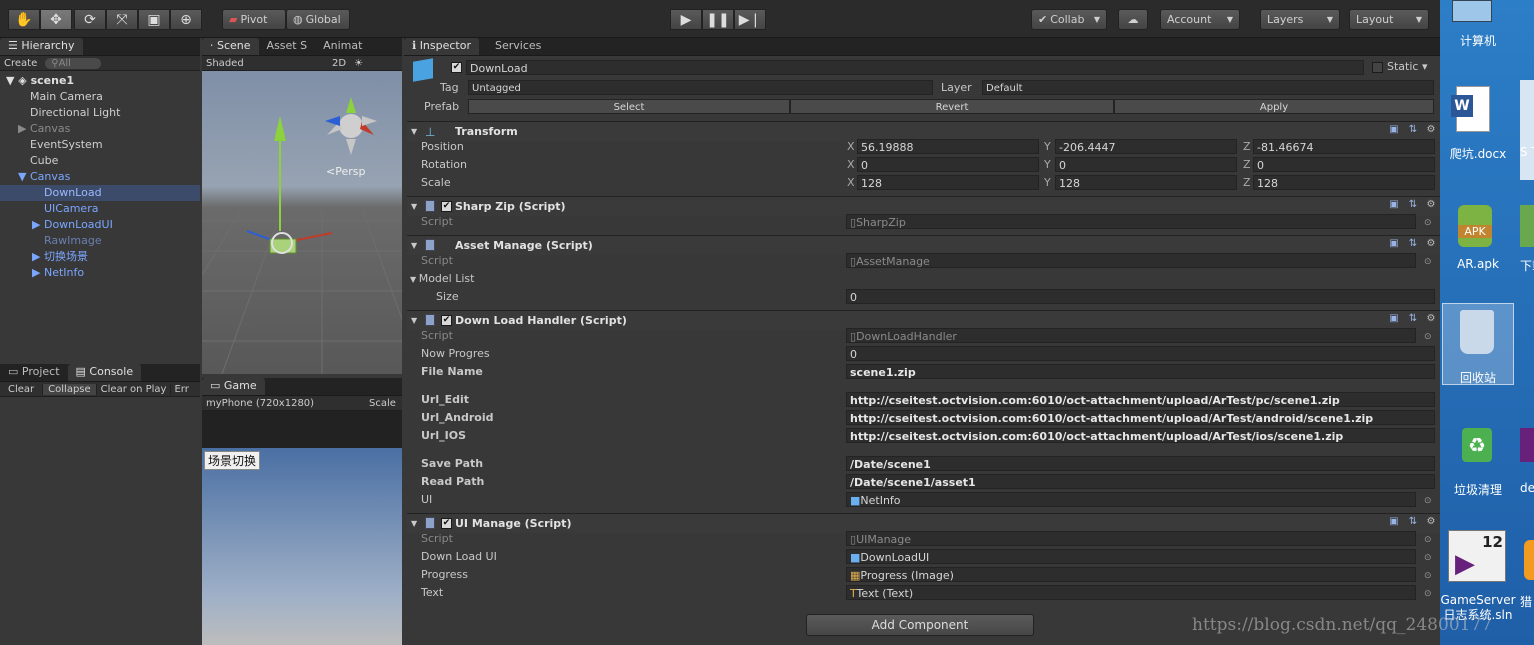 Image resolution: width=1534 pixels, height=645 pixels. I want to click on cleaner-icon: ♻, so click(1477, 445).